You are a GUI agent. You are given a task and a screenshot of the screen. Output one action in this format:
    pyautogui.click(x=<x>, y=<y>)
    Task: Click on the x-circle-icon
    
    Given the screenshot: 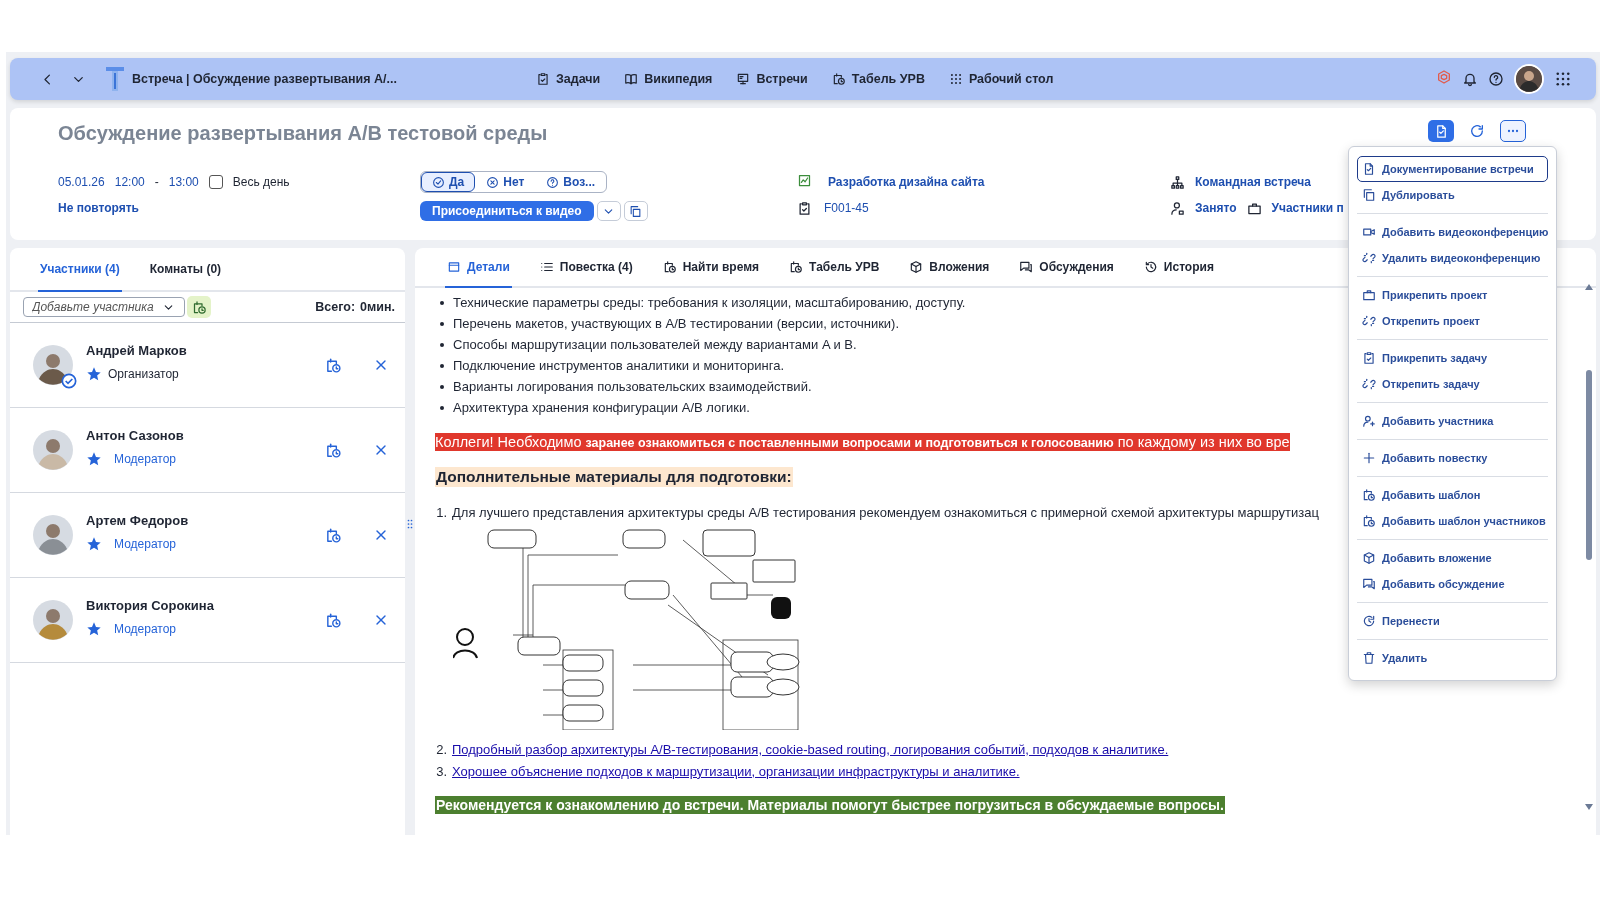 What is the action you would take?
    pyautogui.click(x=493, y=182)
    